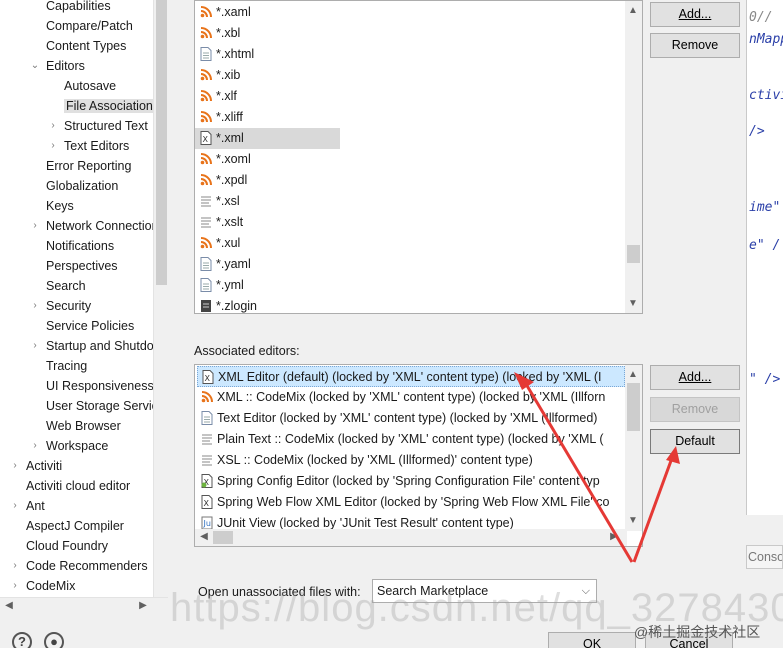 The height and width of the screenshot is (648, 783). Describe the element at coordinates (653, 510) in the screenshot. I see `annotation-arrow-to-default` at that location.